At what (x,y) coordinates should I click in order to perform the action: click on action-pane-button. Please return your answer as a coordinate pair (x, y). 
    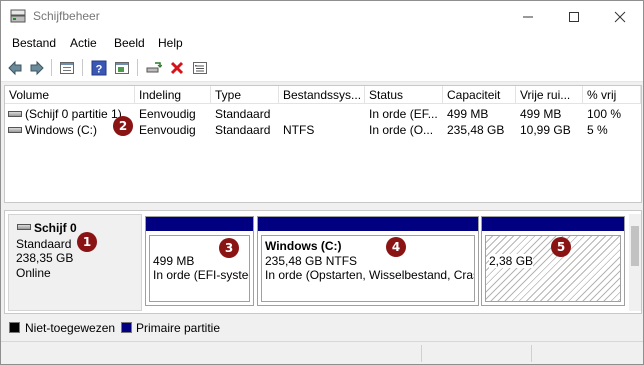
    Looking at the image, I should click on (122, 68).